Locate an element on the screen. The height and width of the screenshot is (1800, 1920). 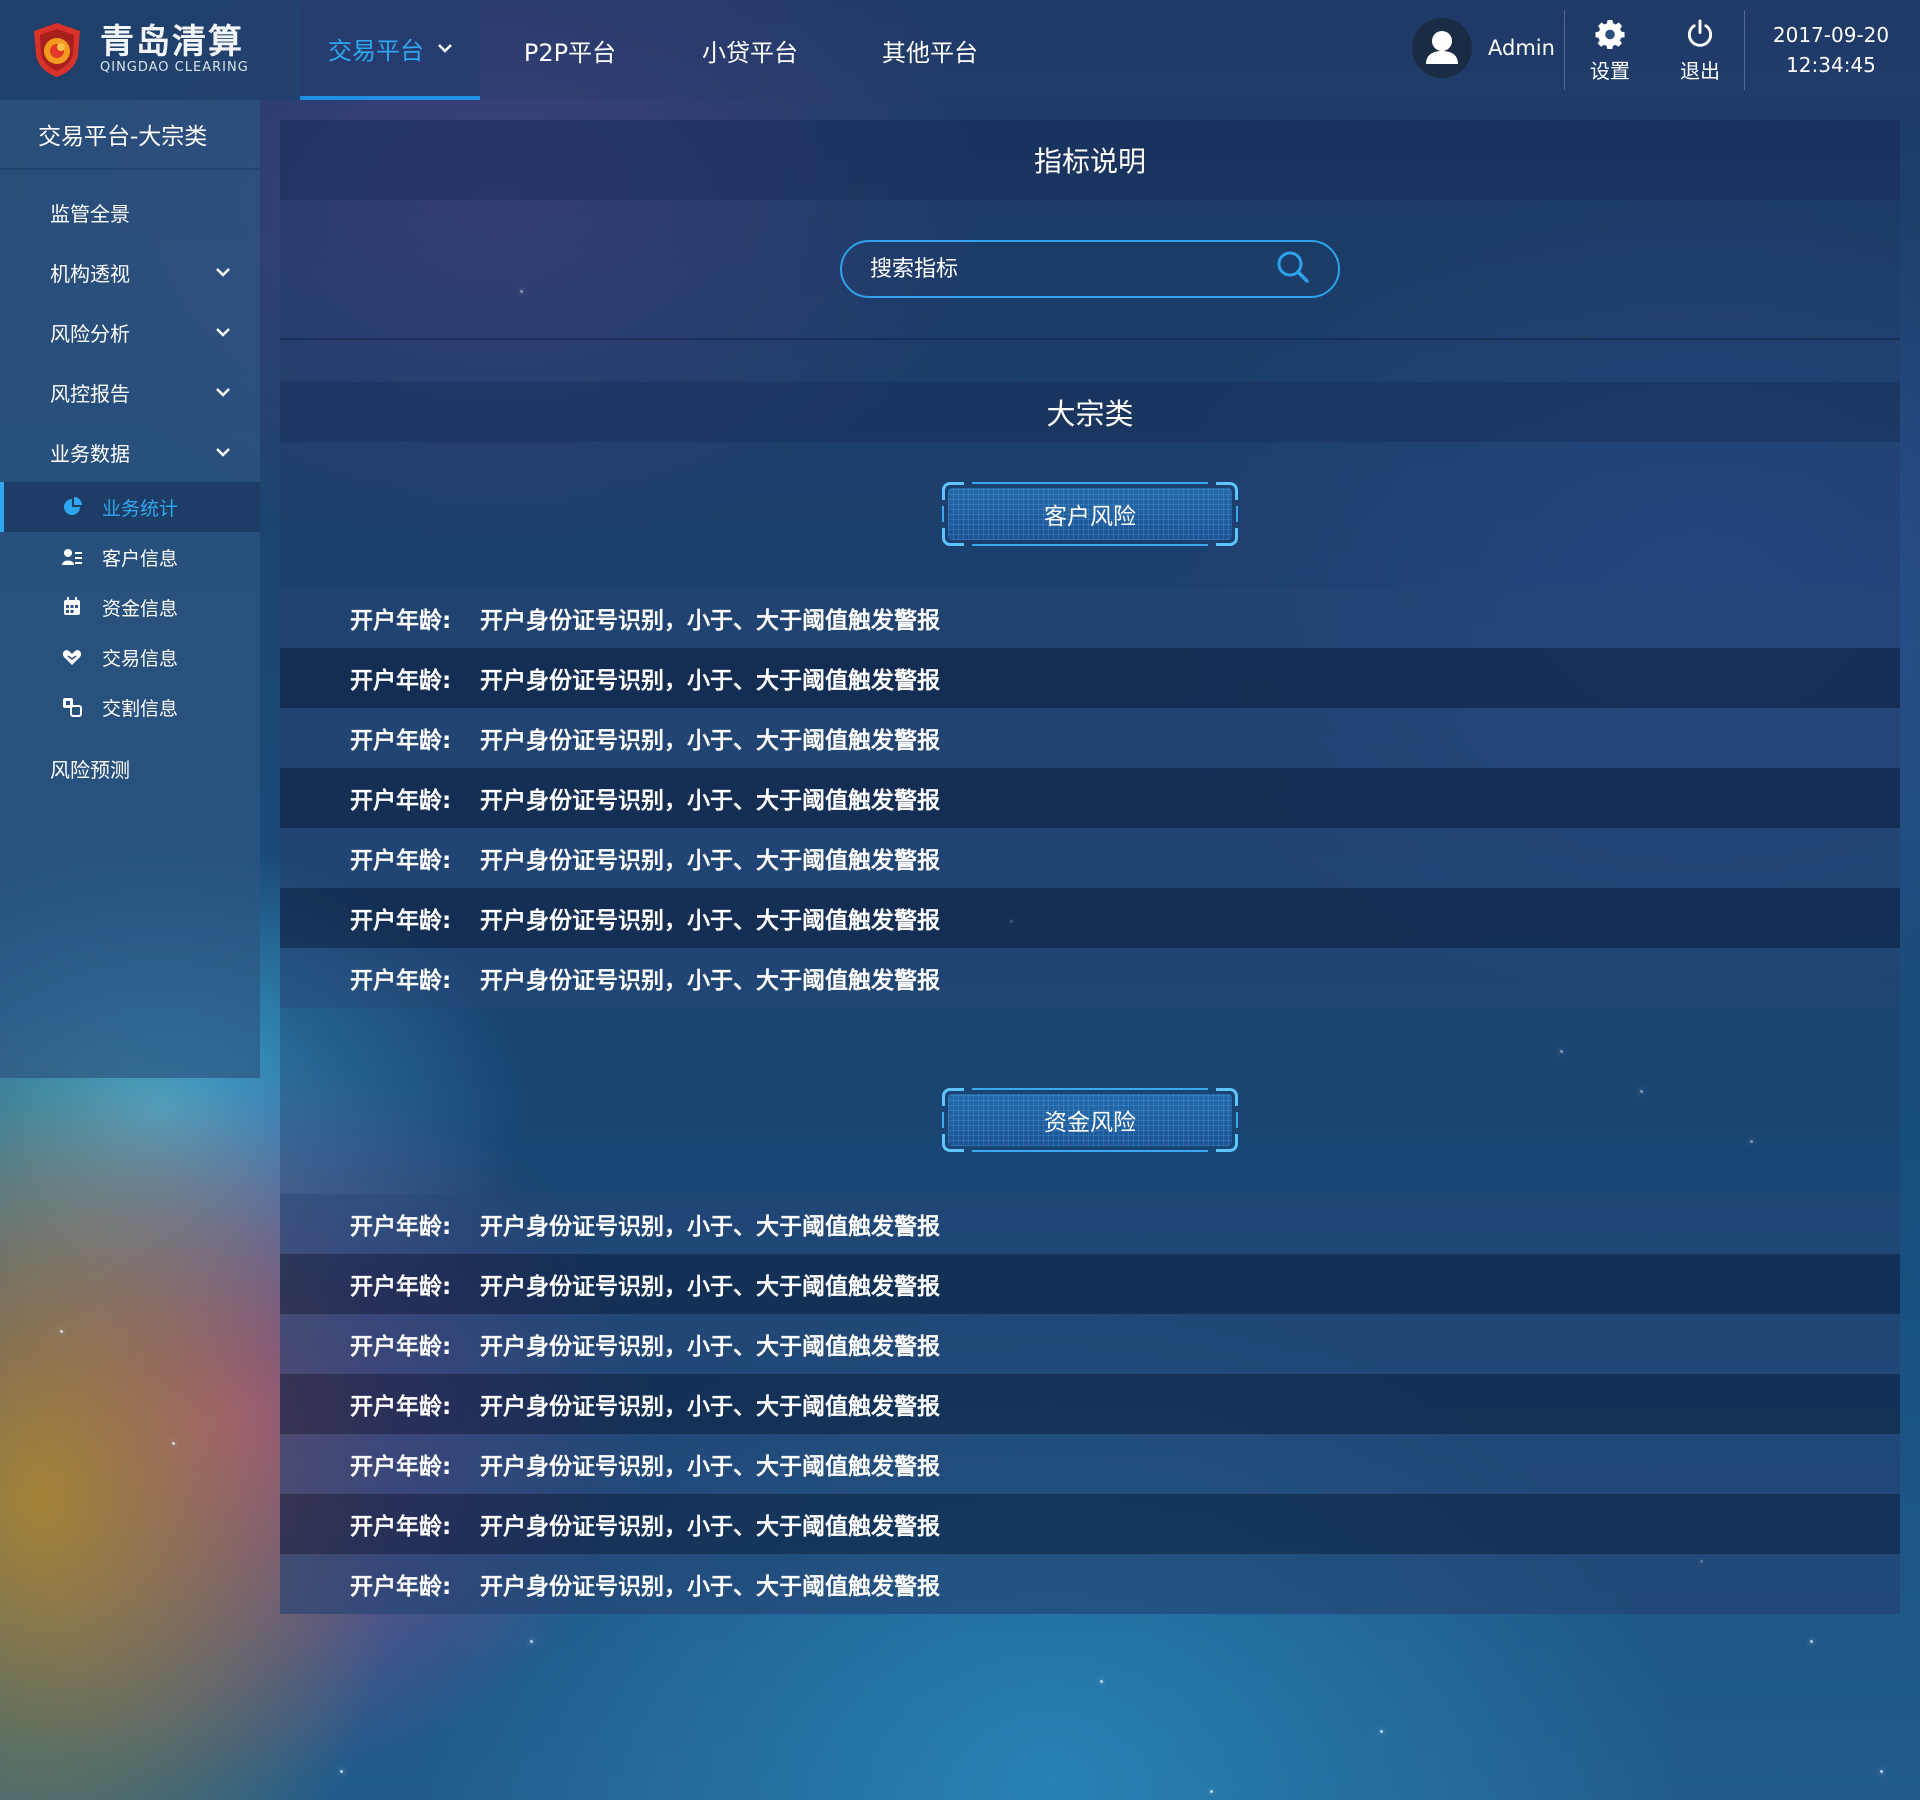
user-name: Admin is located at coordinates (1521, 48).